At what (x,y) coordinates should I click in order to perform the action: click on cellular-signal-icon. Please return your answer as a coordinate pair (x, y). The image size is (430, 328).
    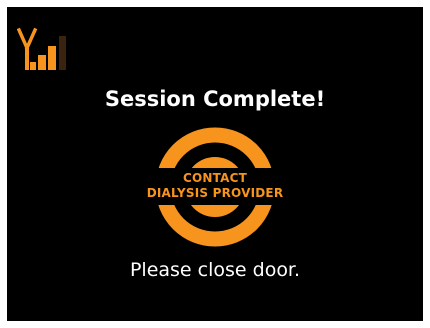
    Looking at the image, I should click on (41, 48).